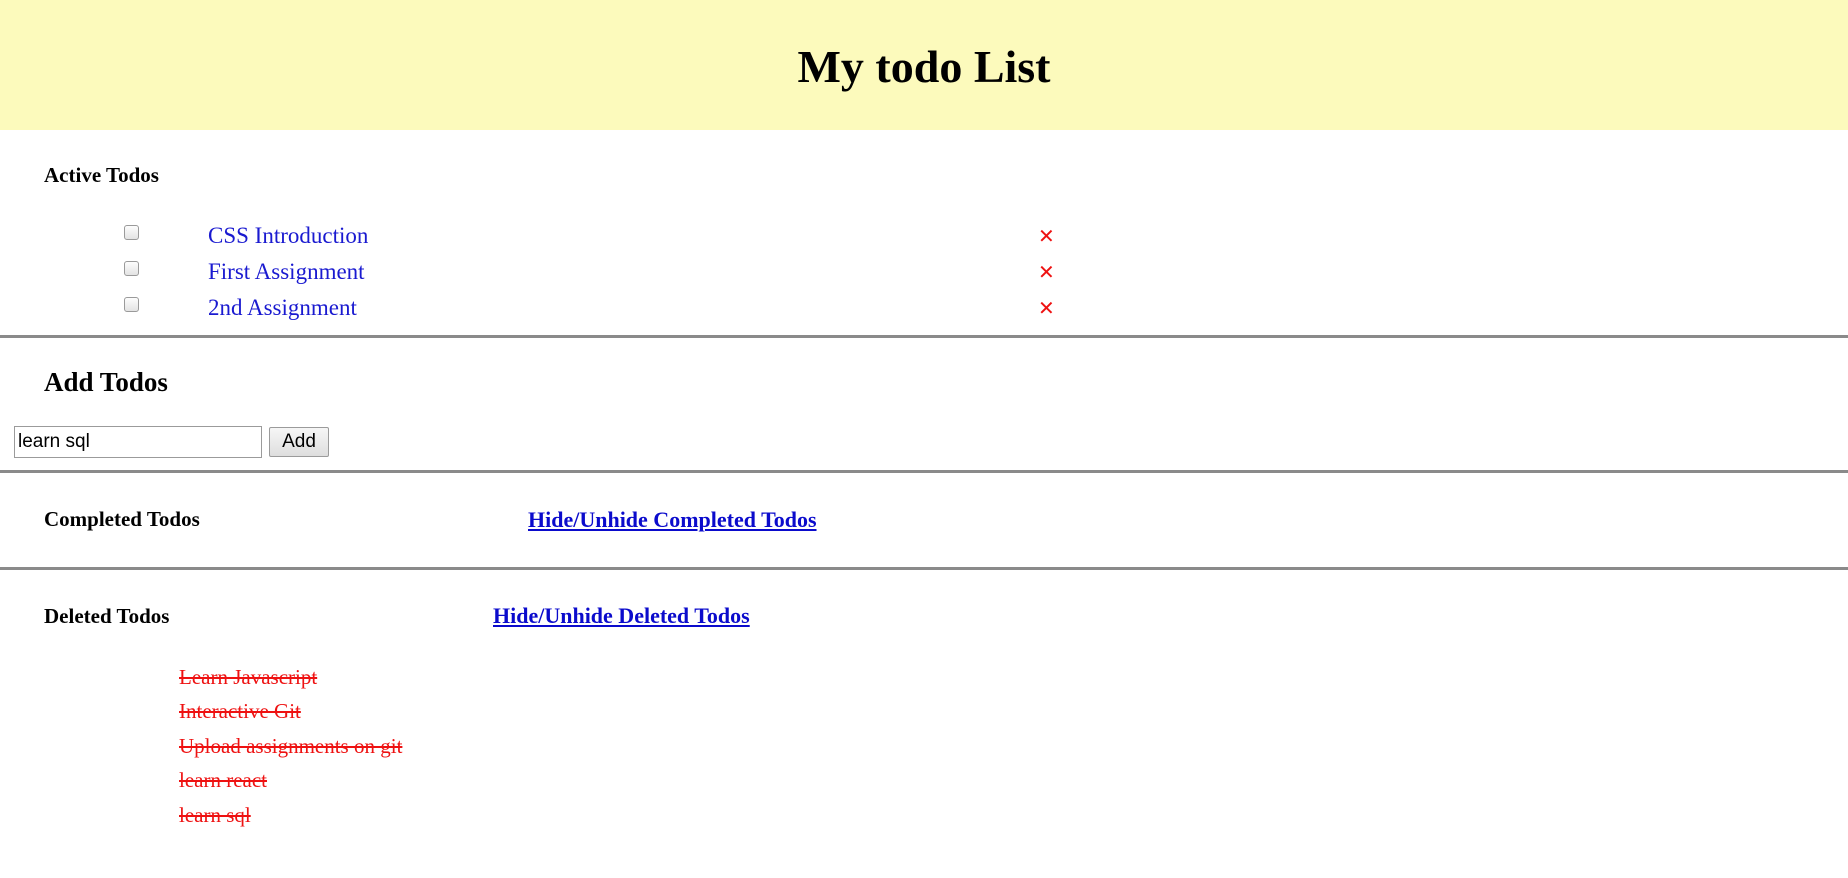  What do you see at coordinates (291, 746) in the screenshot?
I see `deleted-todo-item: Upload assignments on git` at bounding box center [291, 746].